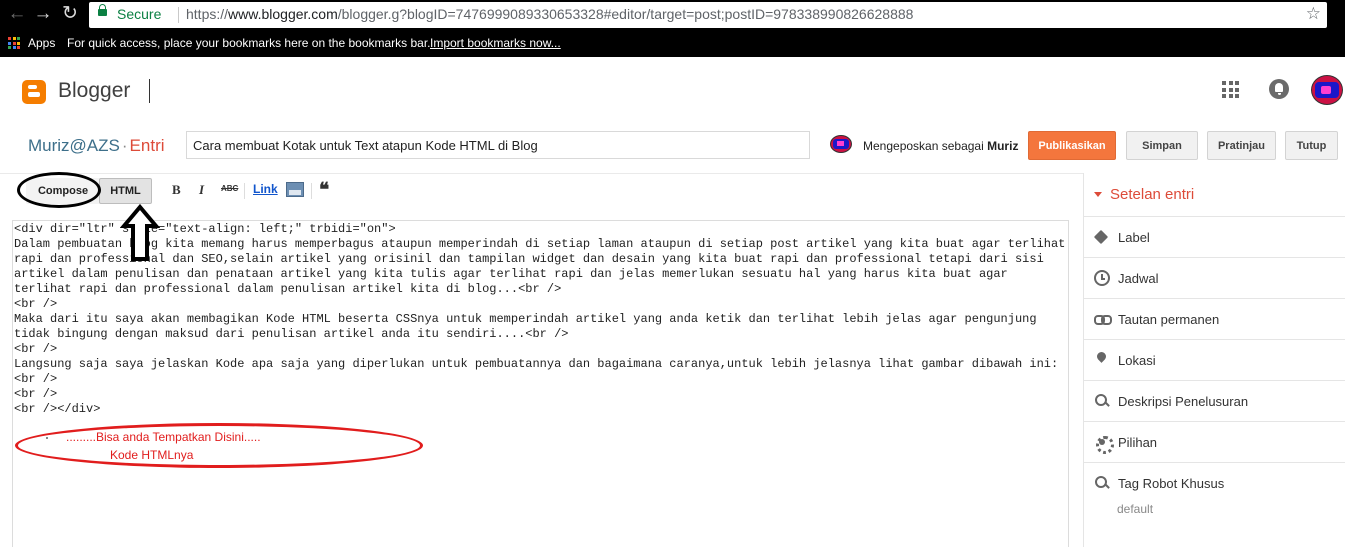  What do you see at coordinates (1183, 401) in the screenshot?
I see `sidebar-item-text: Deskripsi Penelusuran` at bounding box center [1183, 401].